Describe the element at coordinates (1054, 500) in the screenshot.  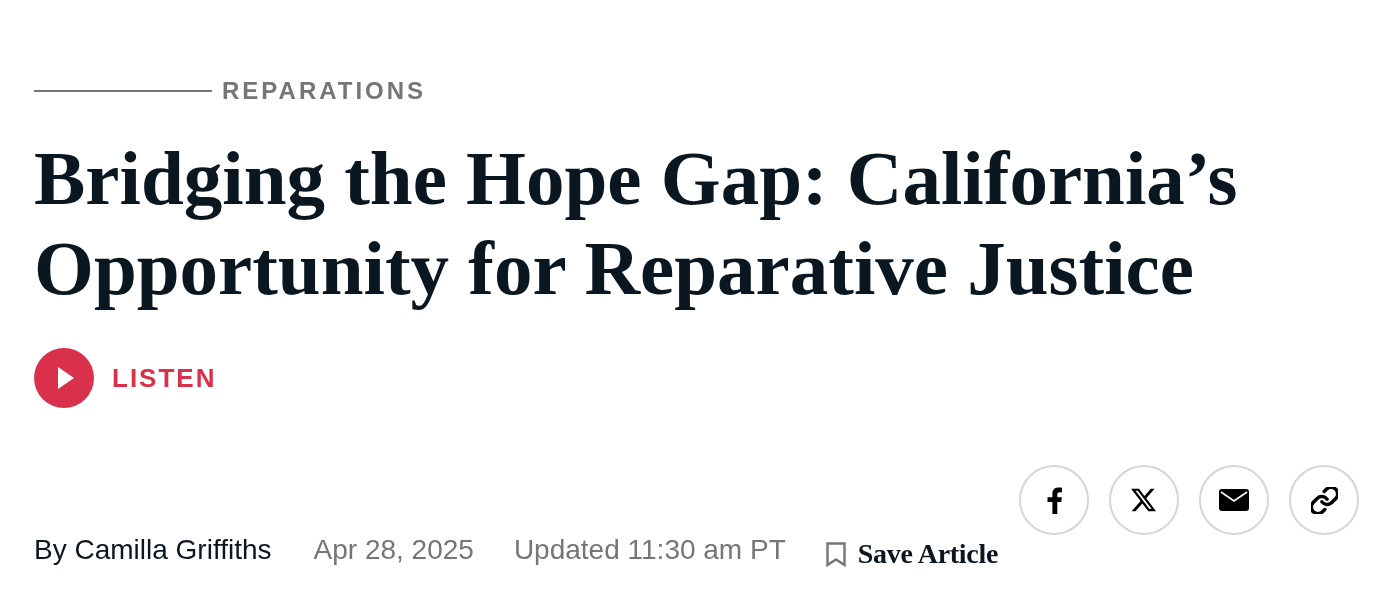
I see `facebook-icon` at that location.